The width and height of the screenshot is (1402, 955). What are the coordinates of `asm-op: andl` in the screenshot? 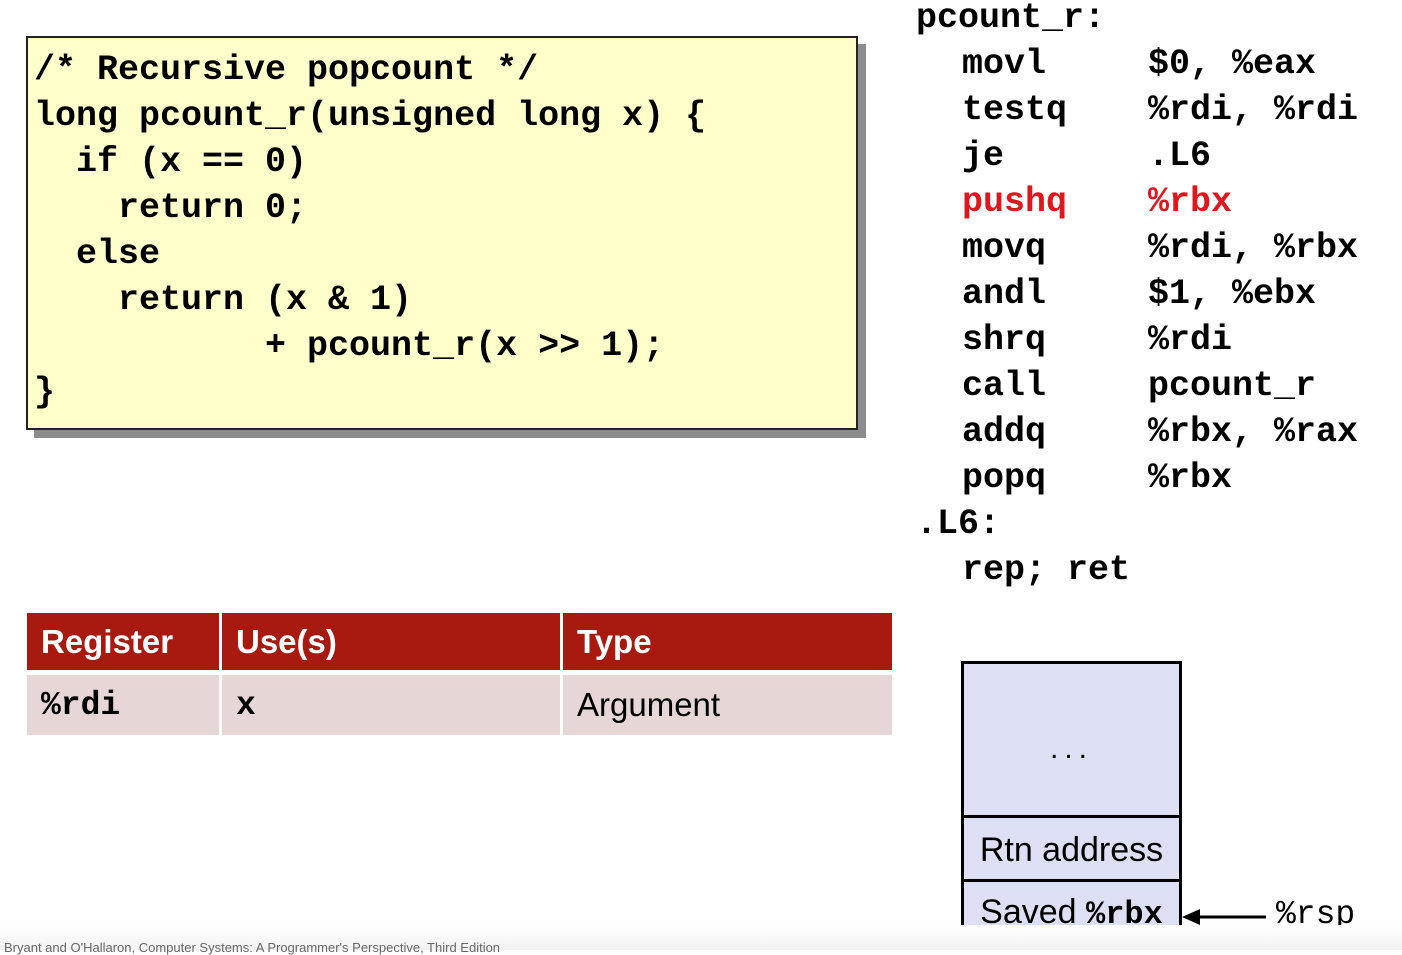 It's located at (1004, 294).